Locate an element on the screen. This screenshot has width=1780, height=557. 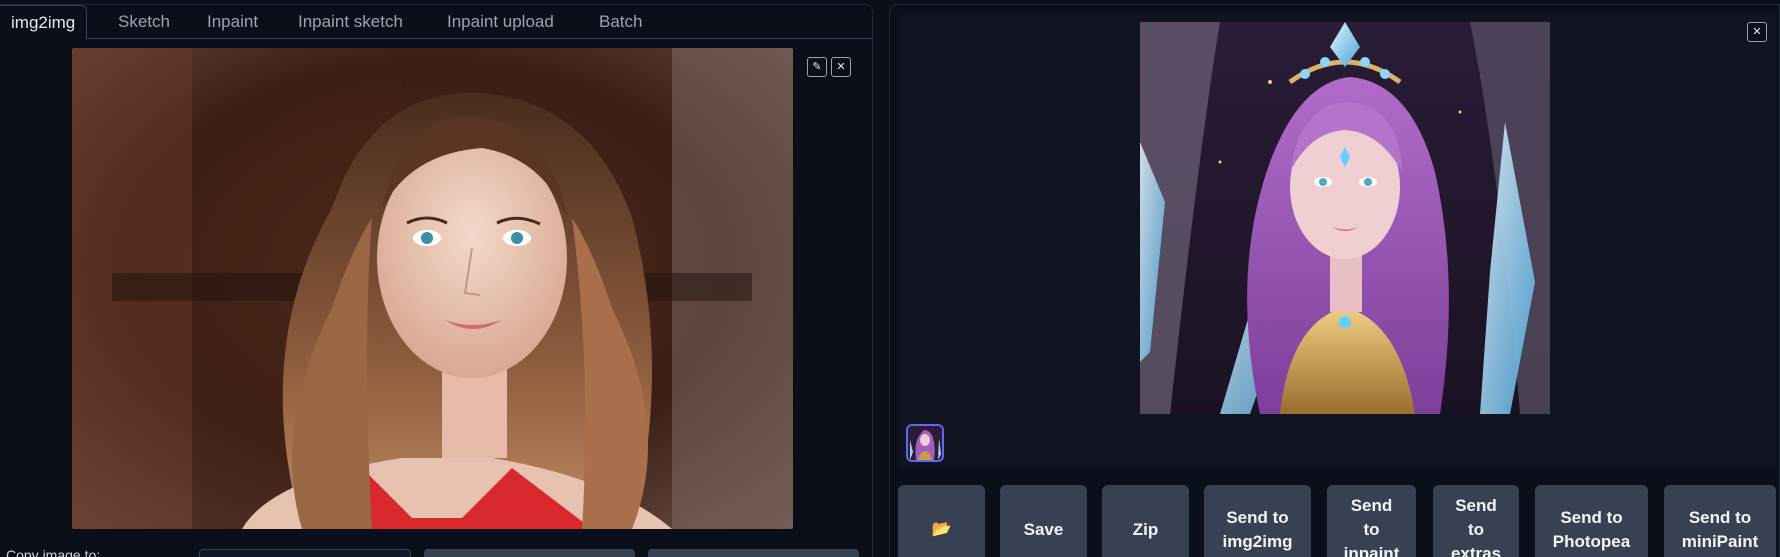
tab-inpaint-upload: Inpaint upload is located at coordinates (500, 22).